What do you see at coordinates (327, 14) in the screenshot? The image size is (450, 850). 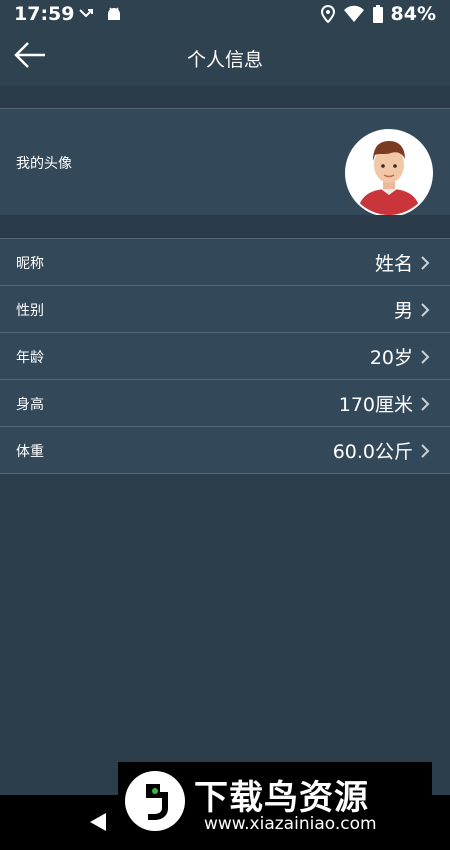 I see `location-icon` at bounding box center [327, 14].